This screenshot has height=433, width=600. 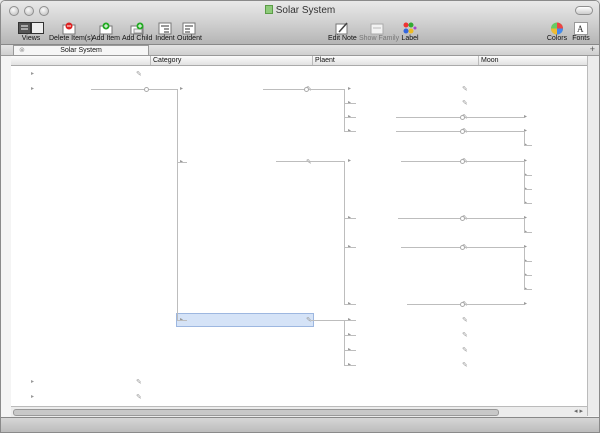 I want to click on column-header-category: Category, so click(x=231, y=60).